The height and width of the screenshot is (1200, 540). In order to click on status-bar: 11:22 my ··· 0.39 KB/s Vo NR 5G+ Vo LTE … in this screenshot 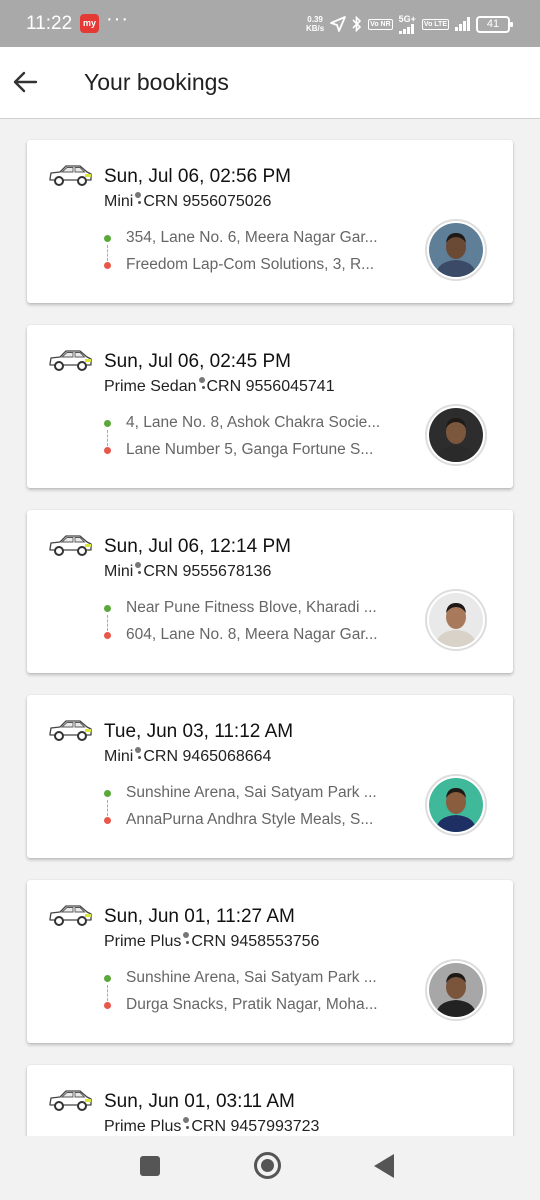, I will do `click(270, 23)`.